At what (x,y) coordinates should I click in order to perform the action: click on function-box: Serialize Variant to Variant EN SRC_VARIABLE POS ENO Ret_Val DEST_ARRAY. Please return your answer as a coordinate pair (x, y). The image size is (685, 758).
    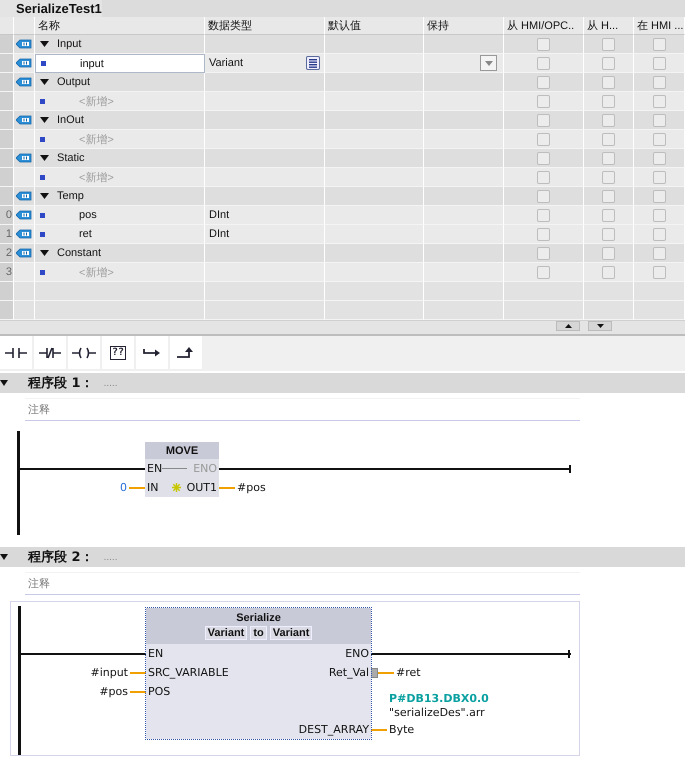
    Looking at the image, I should click on (259, 673).